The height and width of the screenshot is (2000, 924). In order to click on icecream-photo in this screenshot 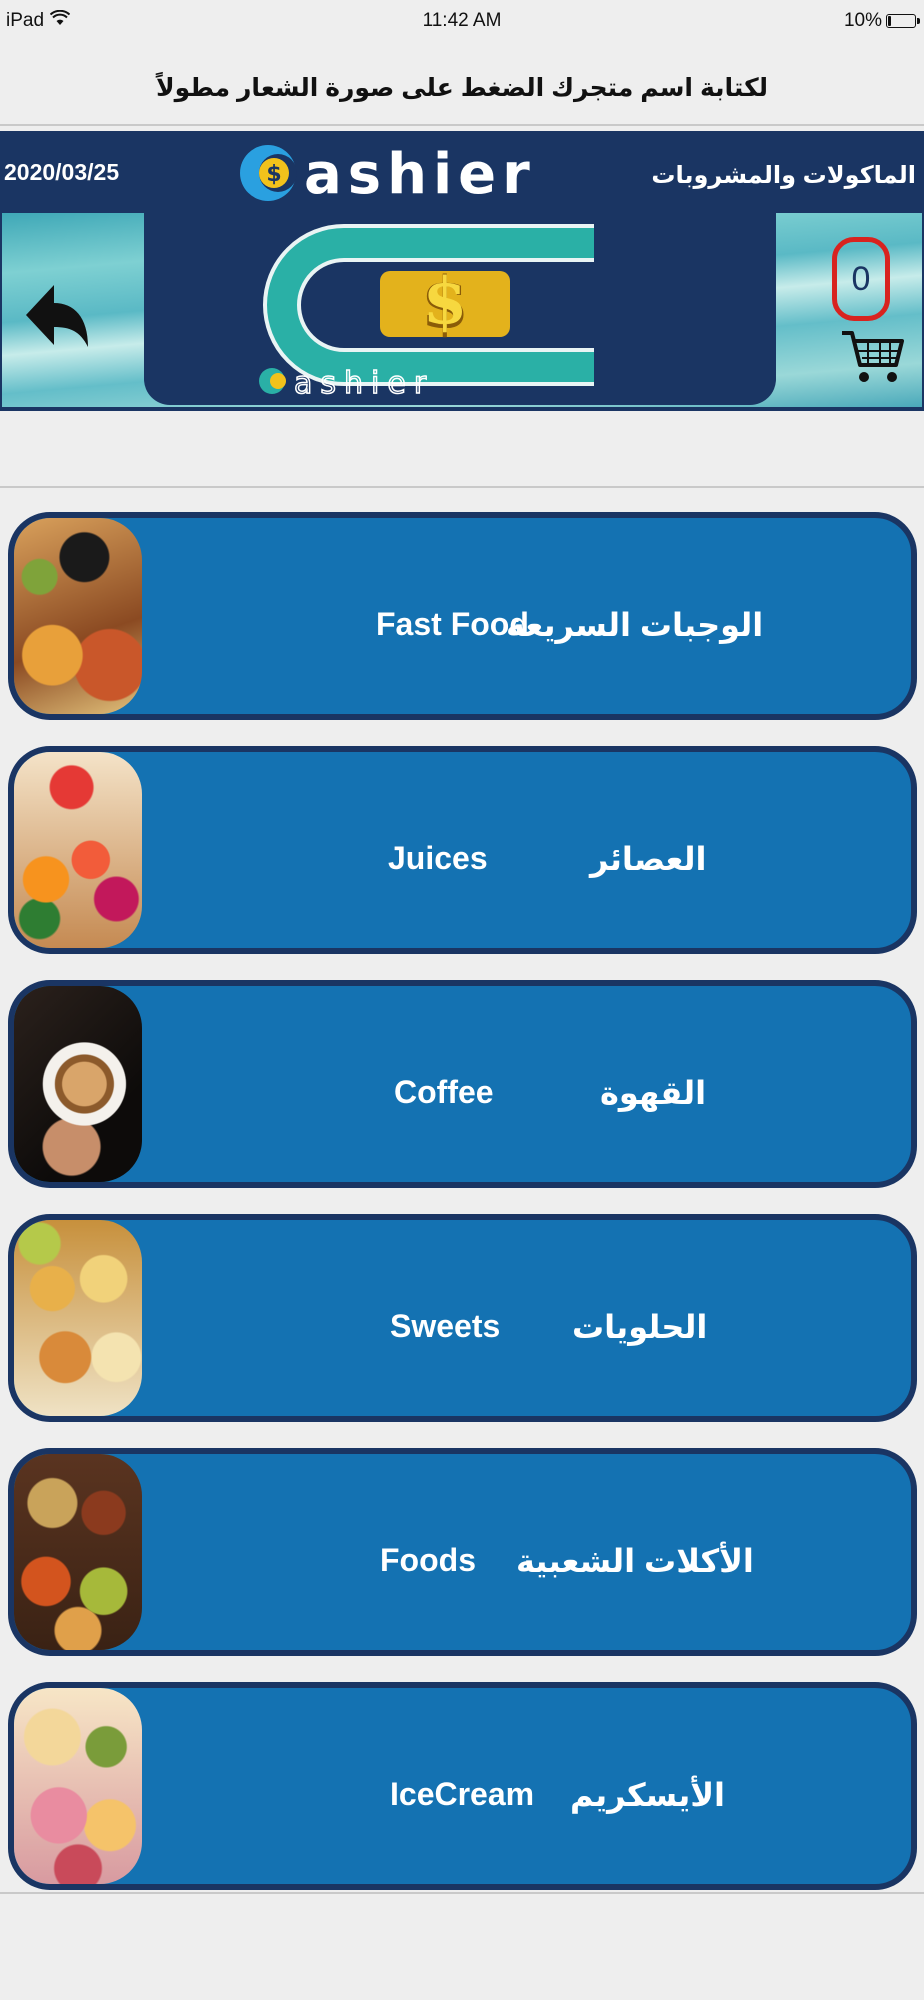, I will do `click(78, 1786)`.